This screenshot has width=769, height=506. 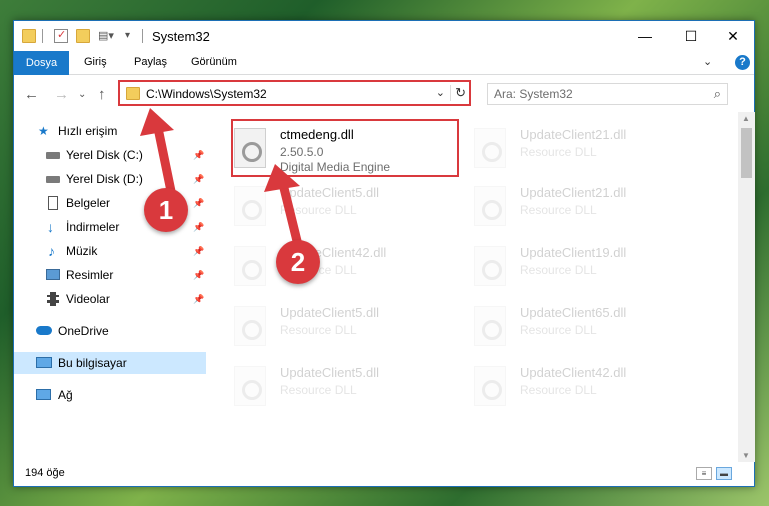 I want to click on music-icon: ♪, so click(x=51, y=251).